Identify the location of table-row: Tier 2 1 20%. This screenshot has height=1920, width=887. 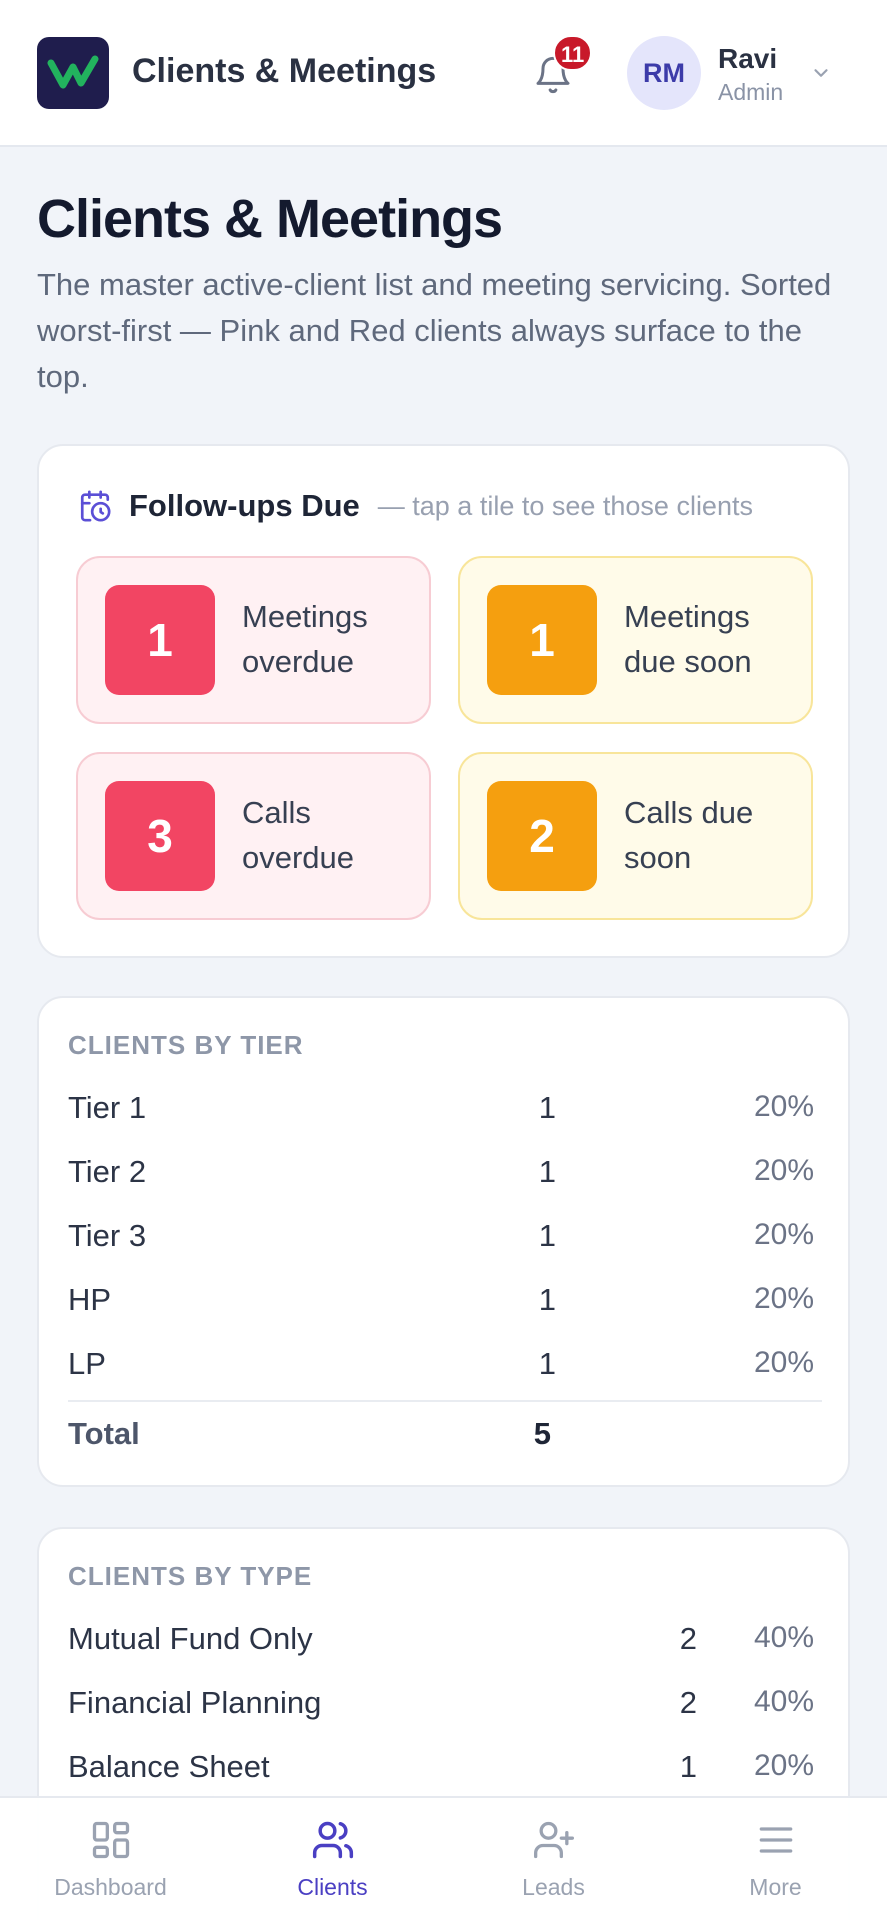
(445, 1174).